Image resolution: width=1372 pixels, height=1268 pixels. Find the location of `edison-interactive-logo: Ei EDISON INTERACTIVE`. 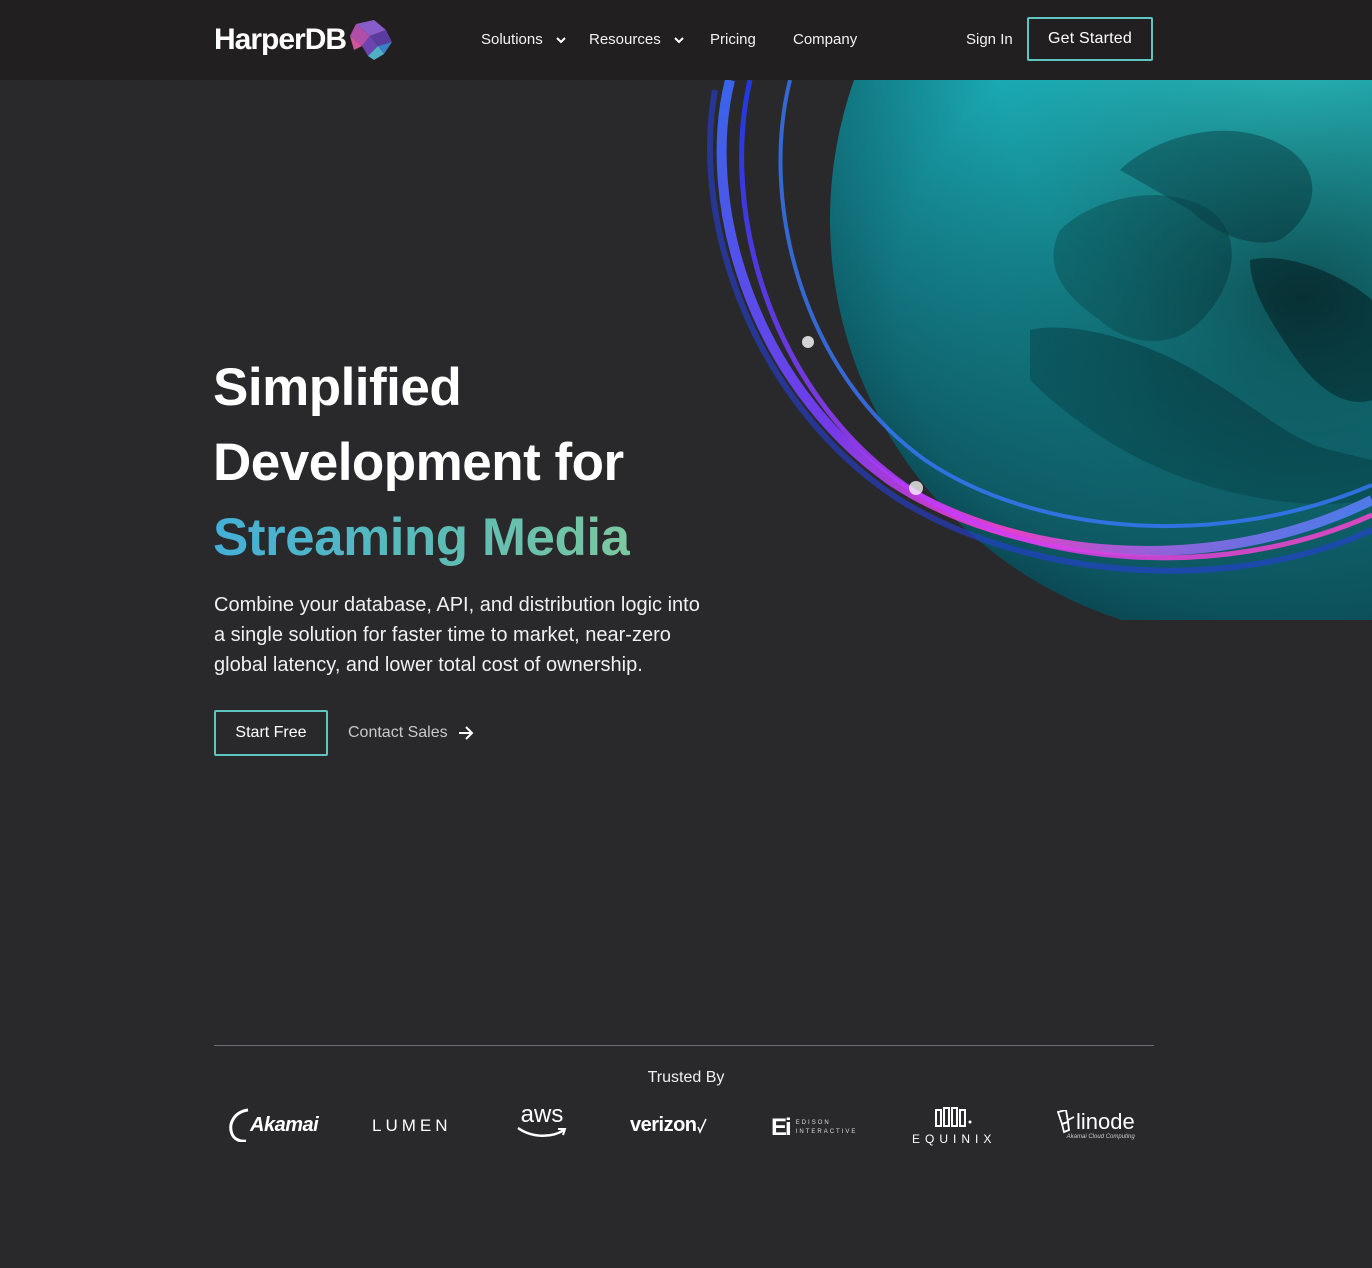

edison-interactive-logo: Ei EDISON INTERACTIVE is located at coordinates (814, 1128).